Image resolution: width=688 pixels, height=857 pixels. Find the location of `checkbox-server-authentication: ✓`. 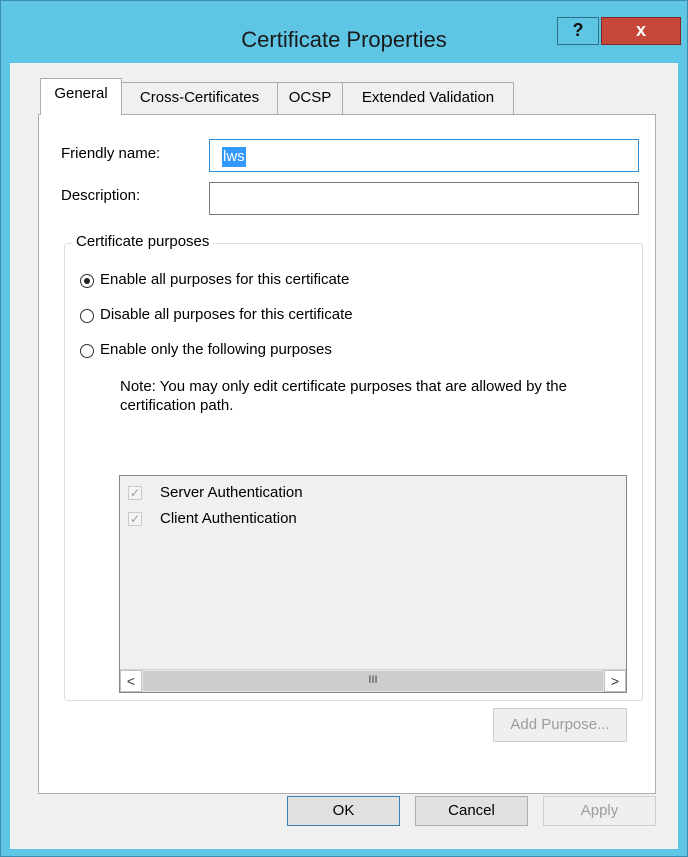

checkbox-server-authentication: ✓ is located at coordinates (135, 493).